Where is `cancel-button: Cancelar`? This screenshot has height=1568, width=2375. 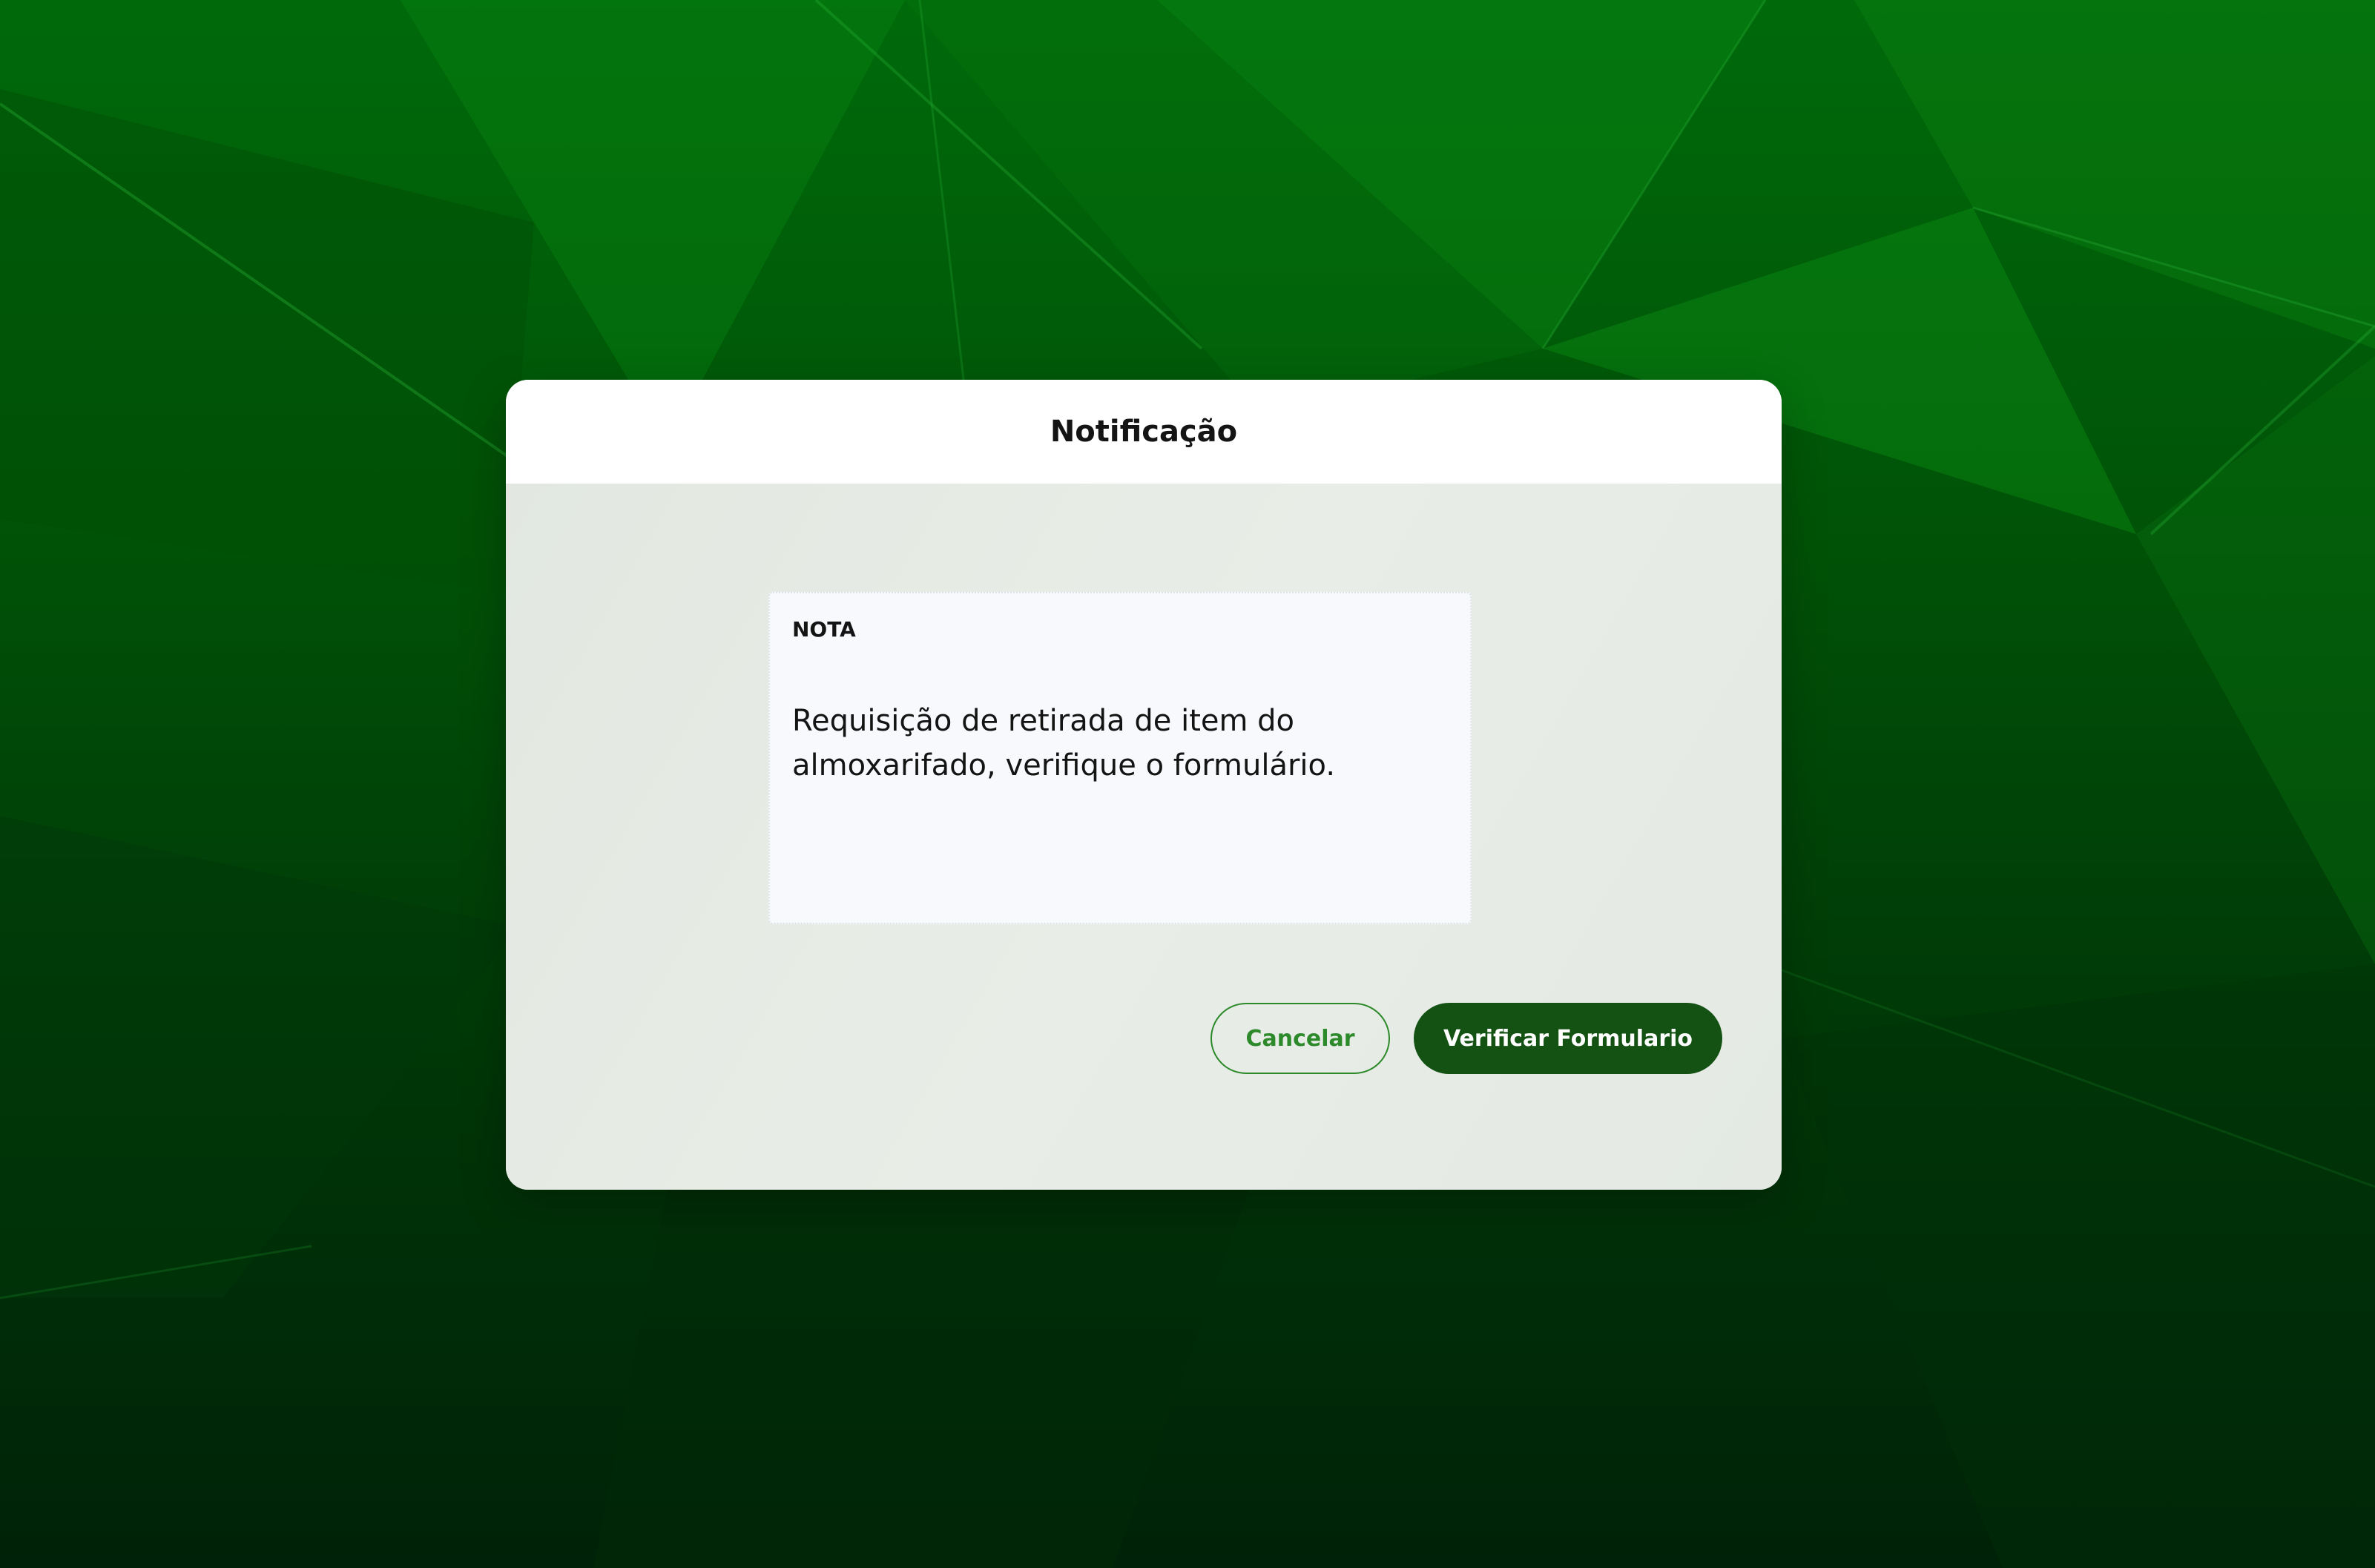 cancel-button: Cancelar is located at coordinates (1300, 1038).